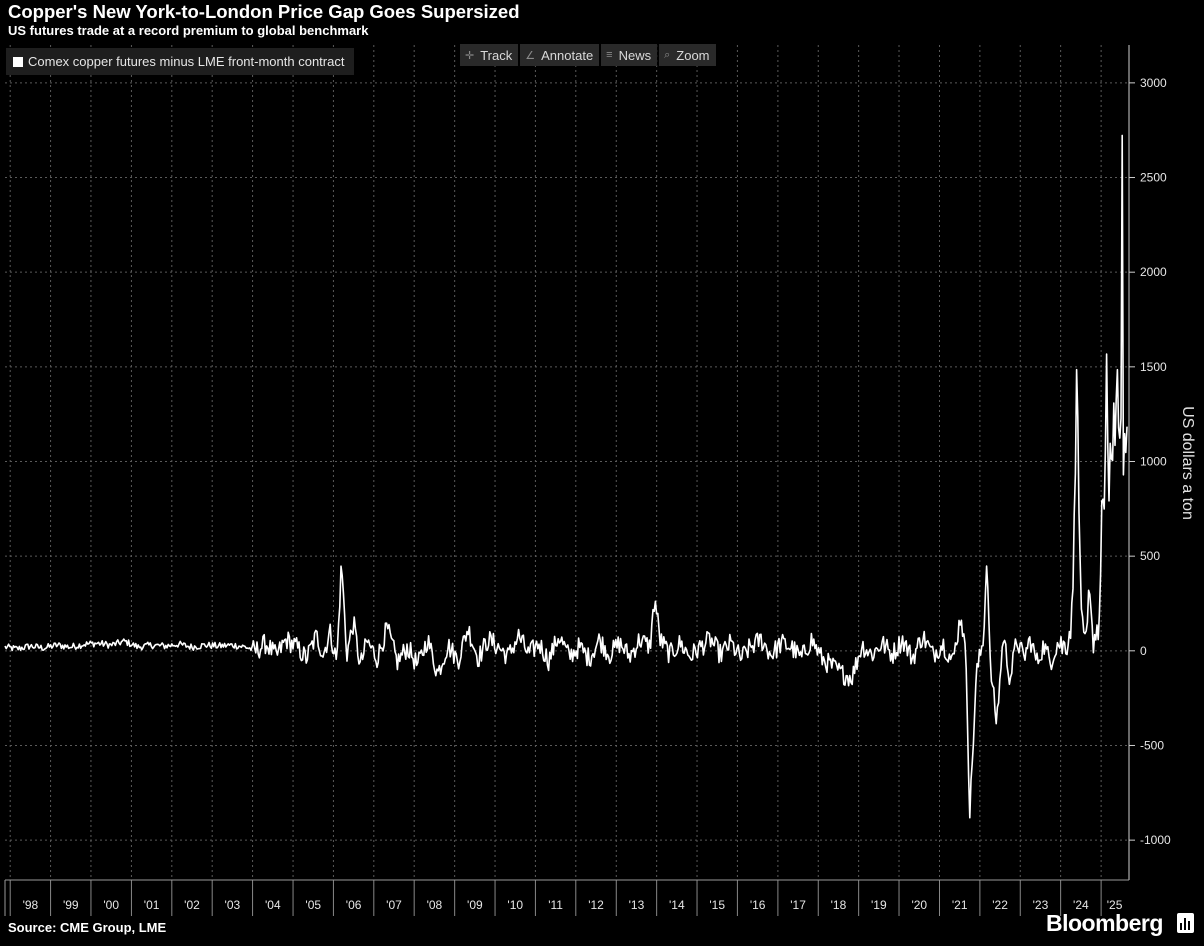 The width and height of the screenshot is (1204, 946). Describe the element at coordinates (111, 905) in the screenshot. I see `x-tick-label: '00` at that location.